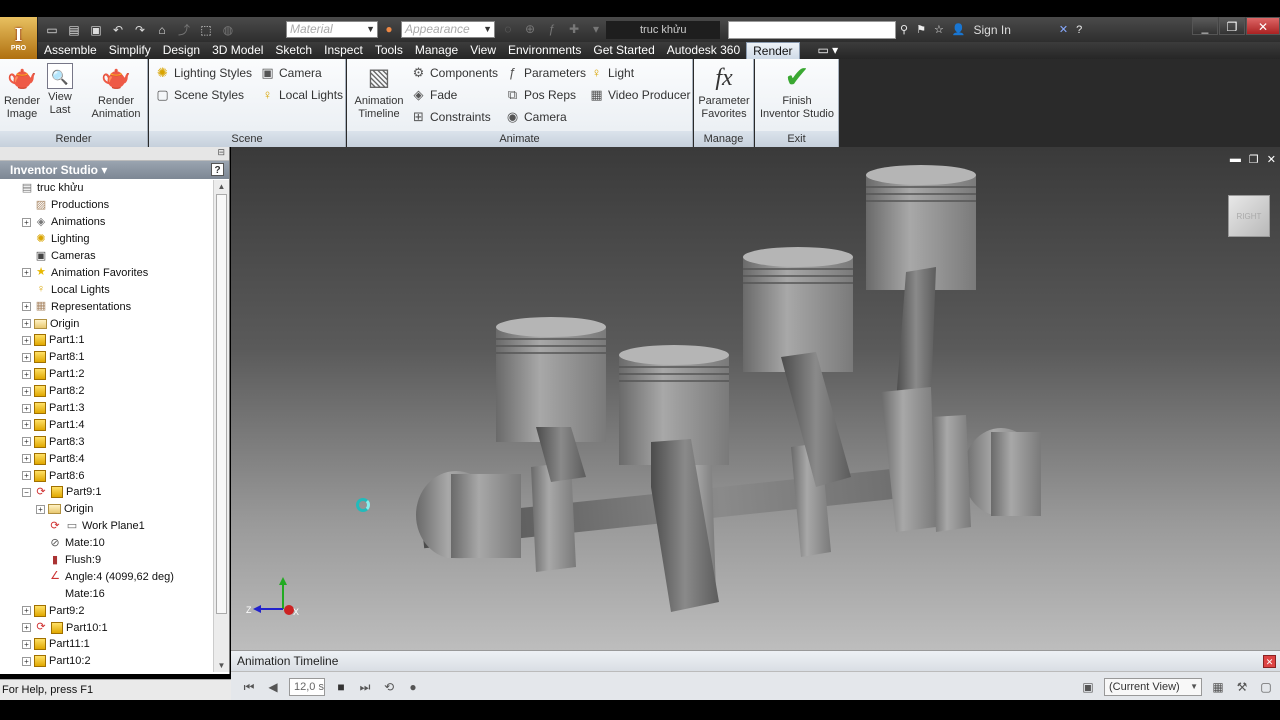 This screenshot has width=1280, height=720. What do you see at coordinates (106, 593) in the screenshot?
I see `tree-node: Mate:16` at bounding box center [106, 593].